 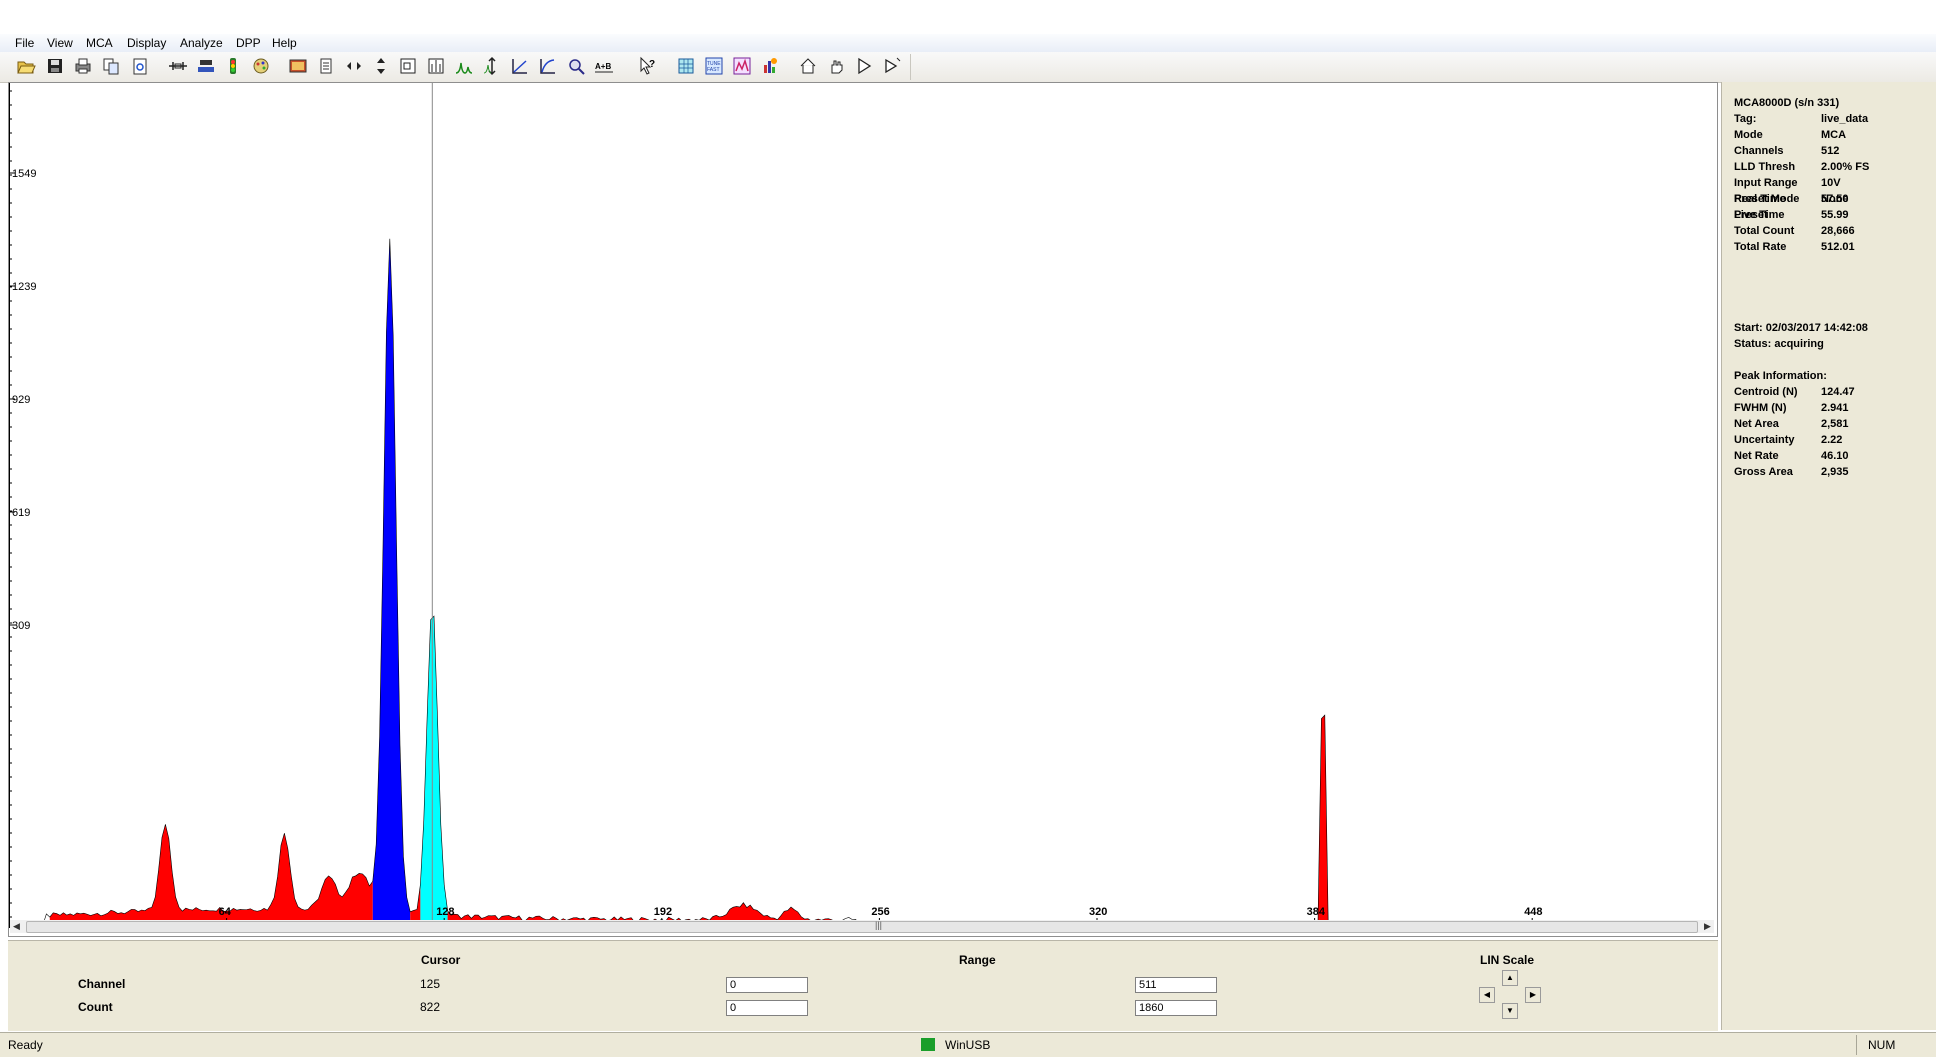 What do you see at coordinates (1835, 472) in the screenshot?
I see `peak-value: 2,935` at bounding box center [1835, 472].